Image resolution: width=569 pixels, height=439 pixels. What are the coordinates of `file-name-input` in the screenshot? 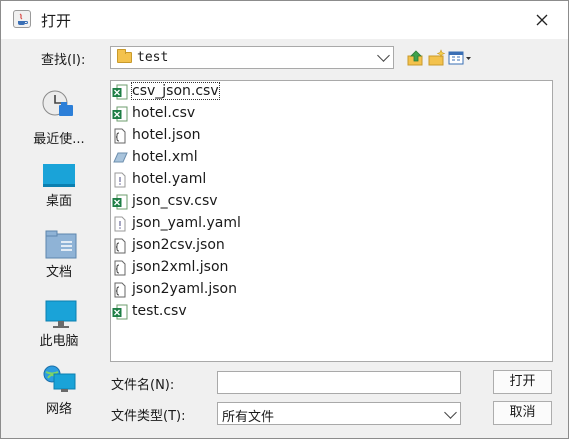 It's located at (339, 382).